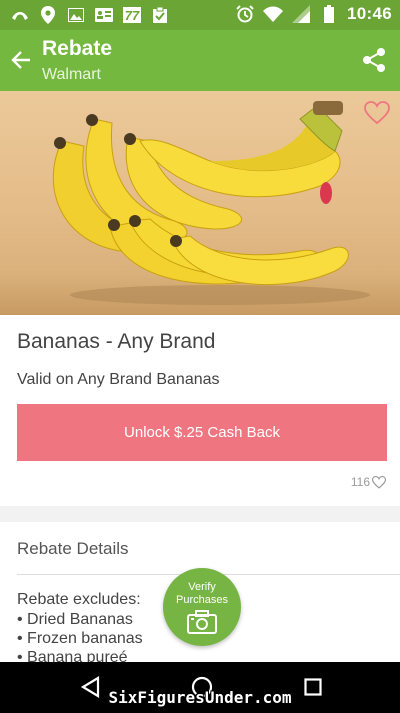  Describe the element at coordinates (77, 48) in the screenshot. I see `page-title: Rebate` at that location.